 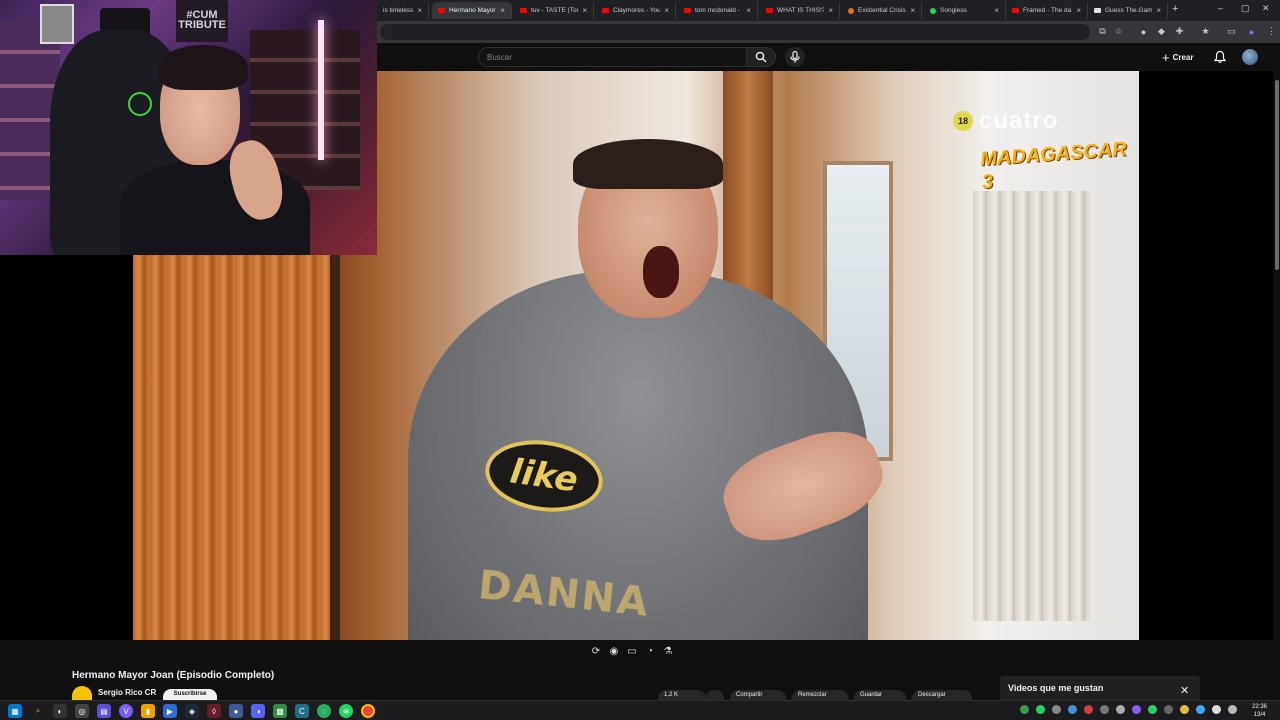 I want to click on taskbar-app-icon: ▤, so click(x=104, y=711).